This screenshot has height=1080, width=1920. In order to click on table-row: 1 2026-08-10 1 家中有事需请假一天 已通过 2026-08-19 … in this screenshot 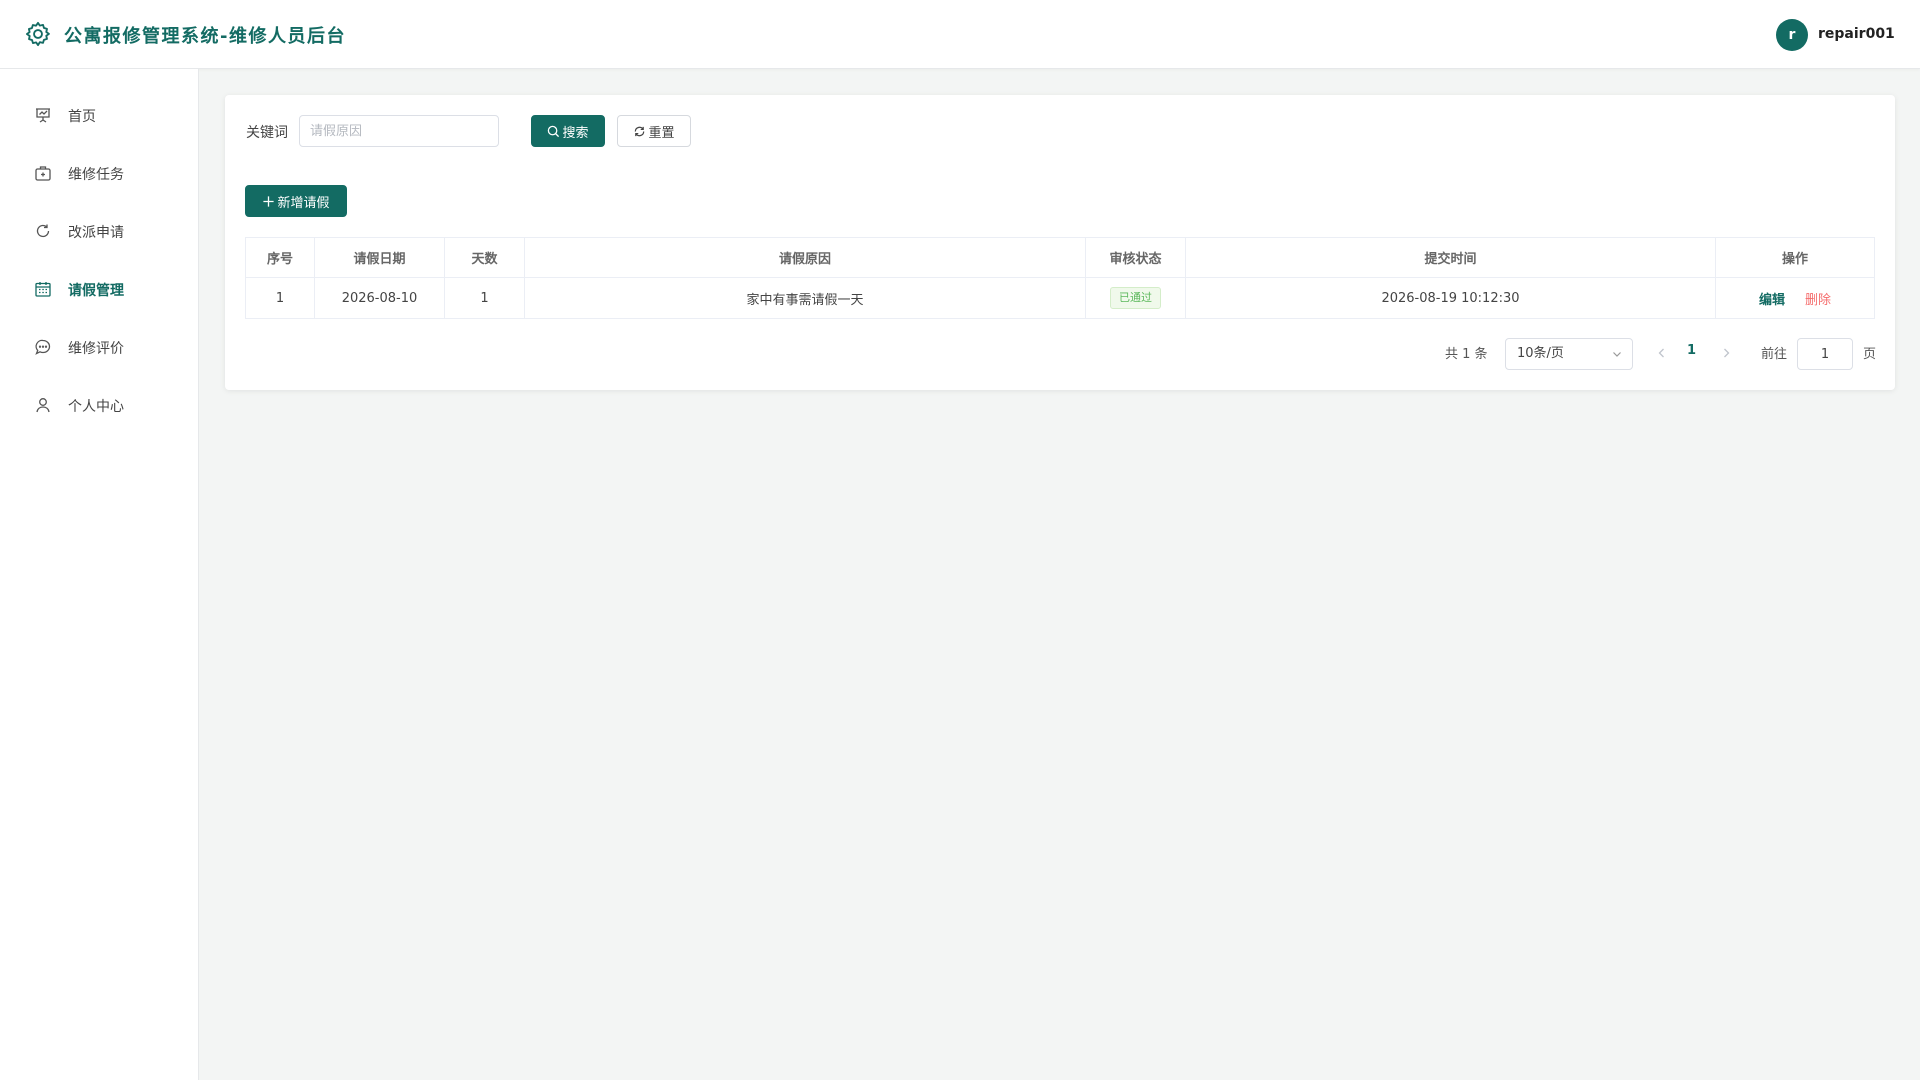, I will do `click(1060, 298)`.